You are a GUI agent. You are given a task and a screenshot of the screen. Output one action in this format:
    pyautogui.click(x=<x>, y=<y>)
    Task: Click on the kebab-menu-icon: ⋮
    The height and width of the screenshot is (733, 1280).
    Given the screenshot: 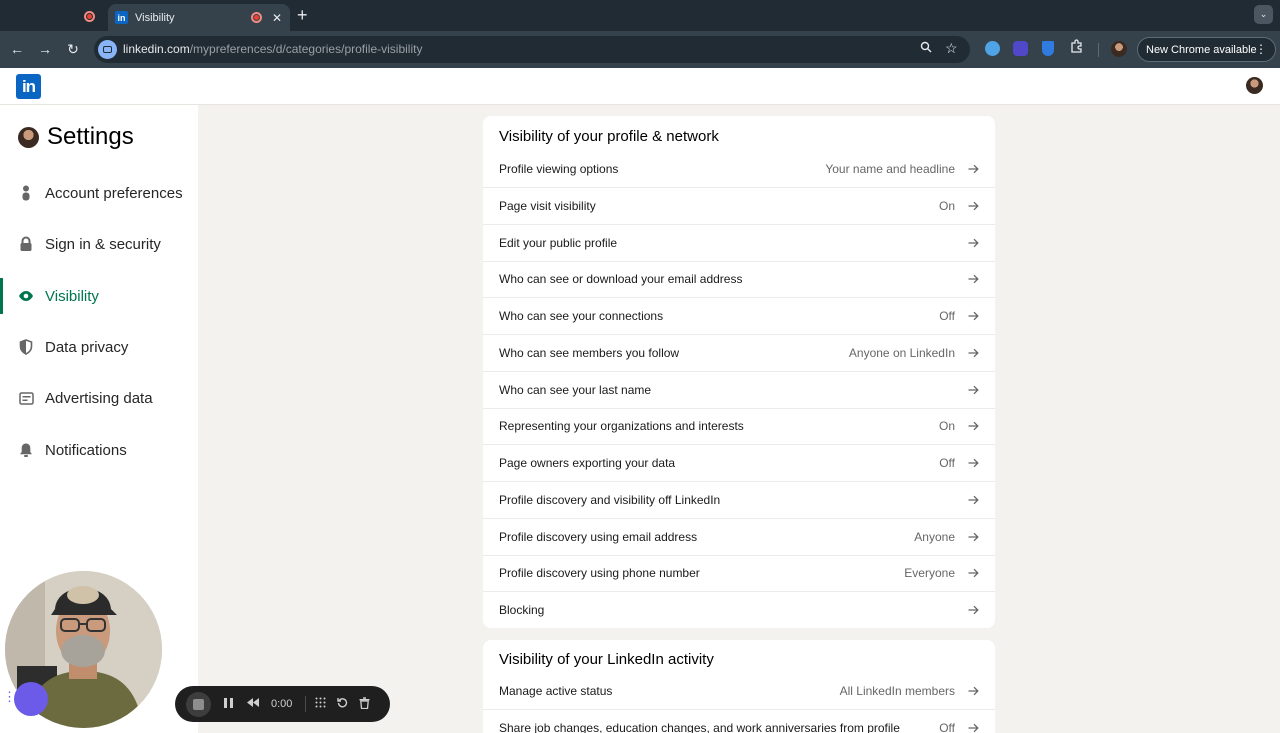 What is the action you would take?
    pyautogui.click(x=1261, y=49)
    